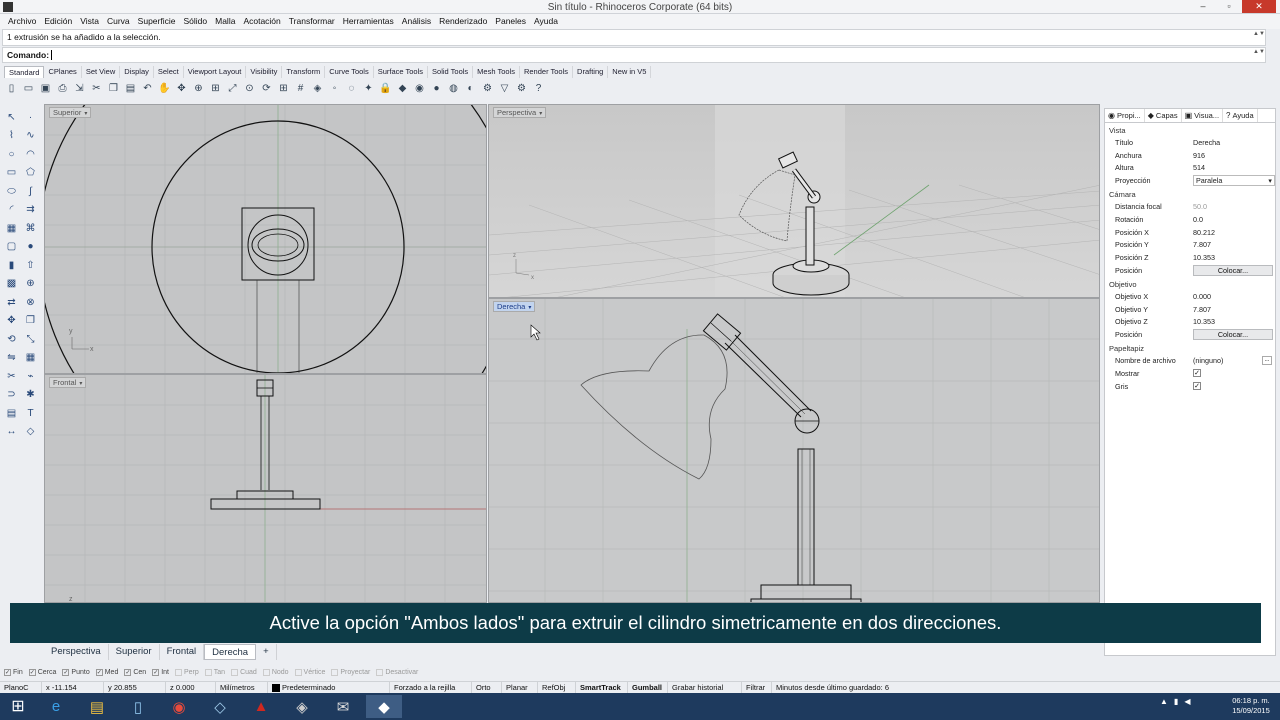  I want to click on hide-icon: ◌, so click(351, 88).